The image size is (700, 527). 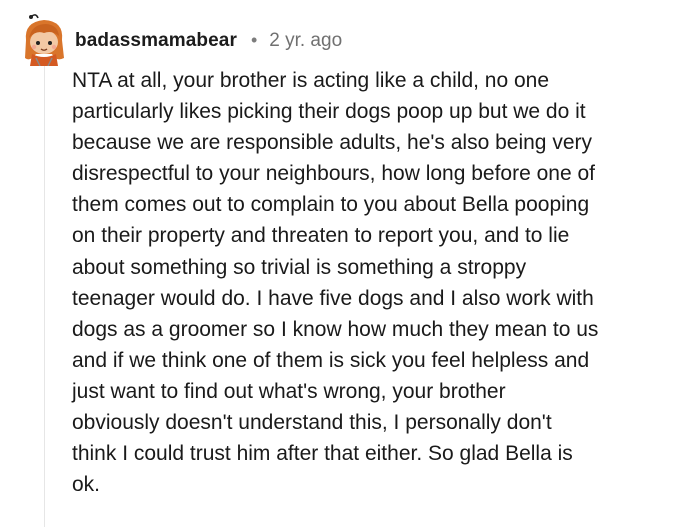 What do you see at coordinates (156, 41) in the screenshot?
I see `username: badassmamabear` at bounding box center [156, 41].